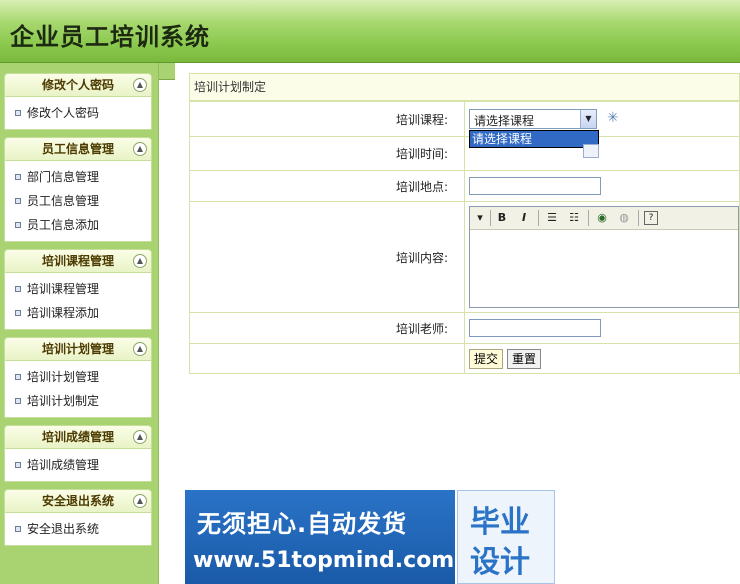 The width and height of the screenshot is (740, 584). Describe the element at coordinates (535, 186) in the screenshot. I see `place-input` at that location.